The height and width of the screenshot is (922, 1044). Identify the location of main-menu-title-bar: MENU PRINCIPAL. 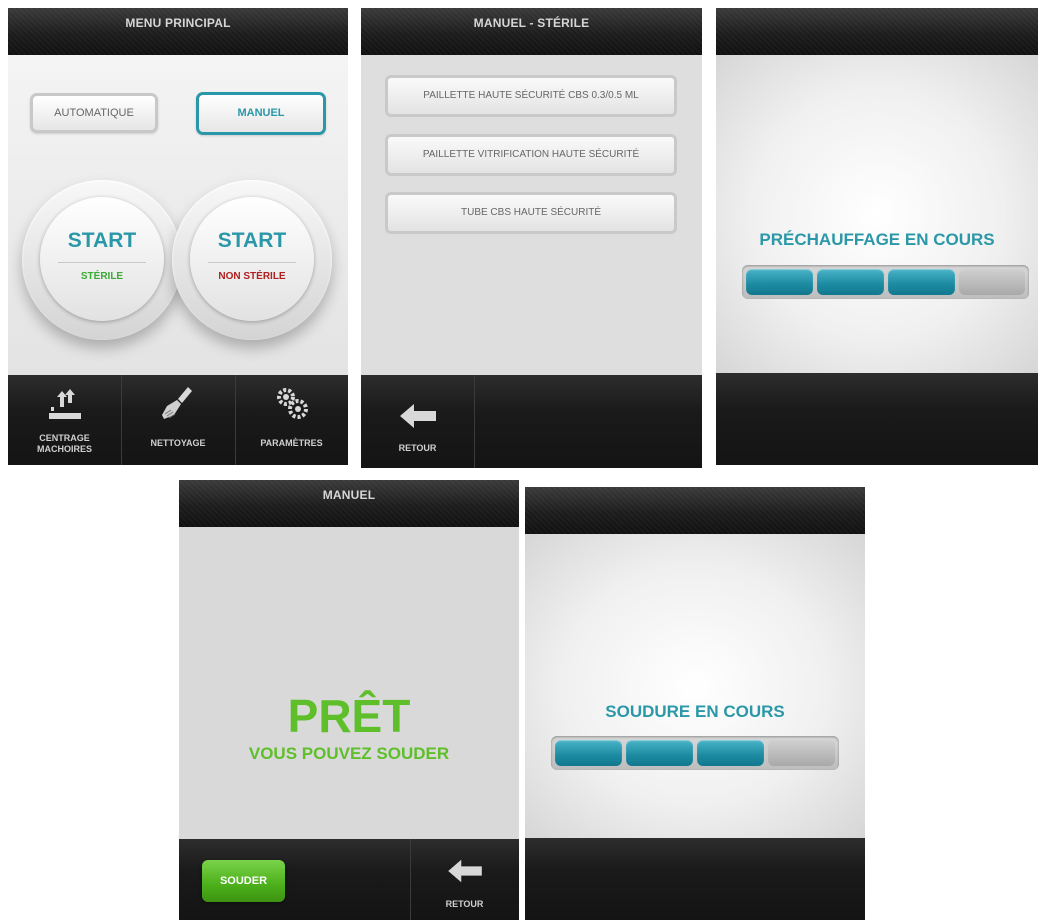
(178, 31).